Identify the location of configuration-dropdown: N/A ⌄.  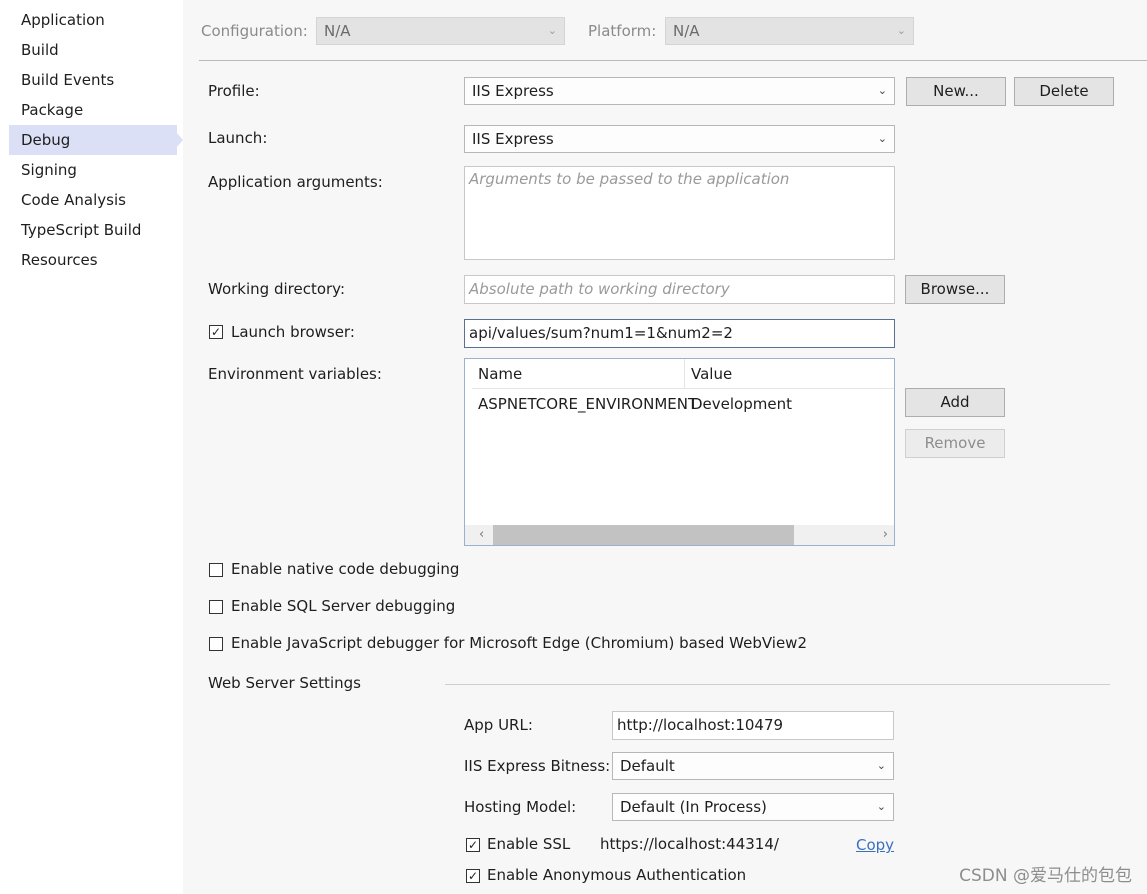
(440, 31).